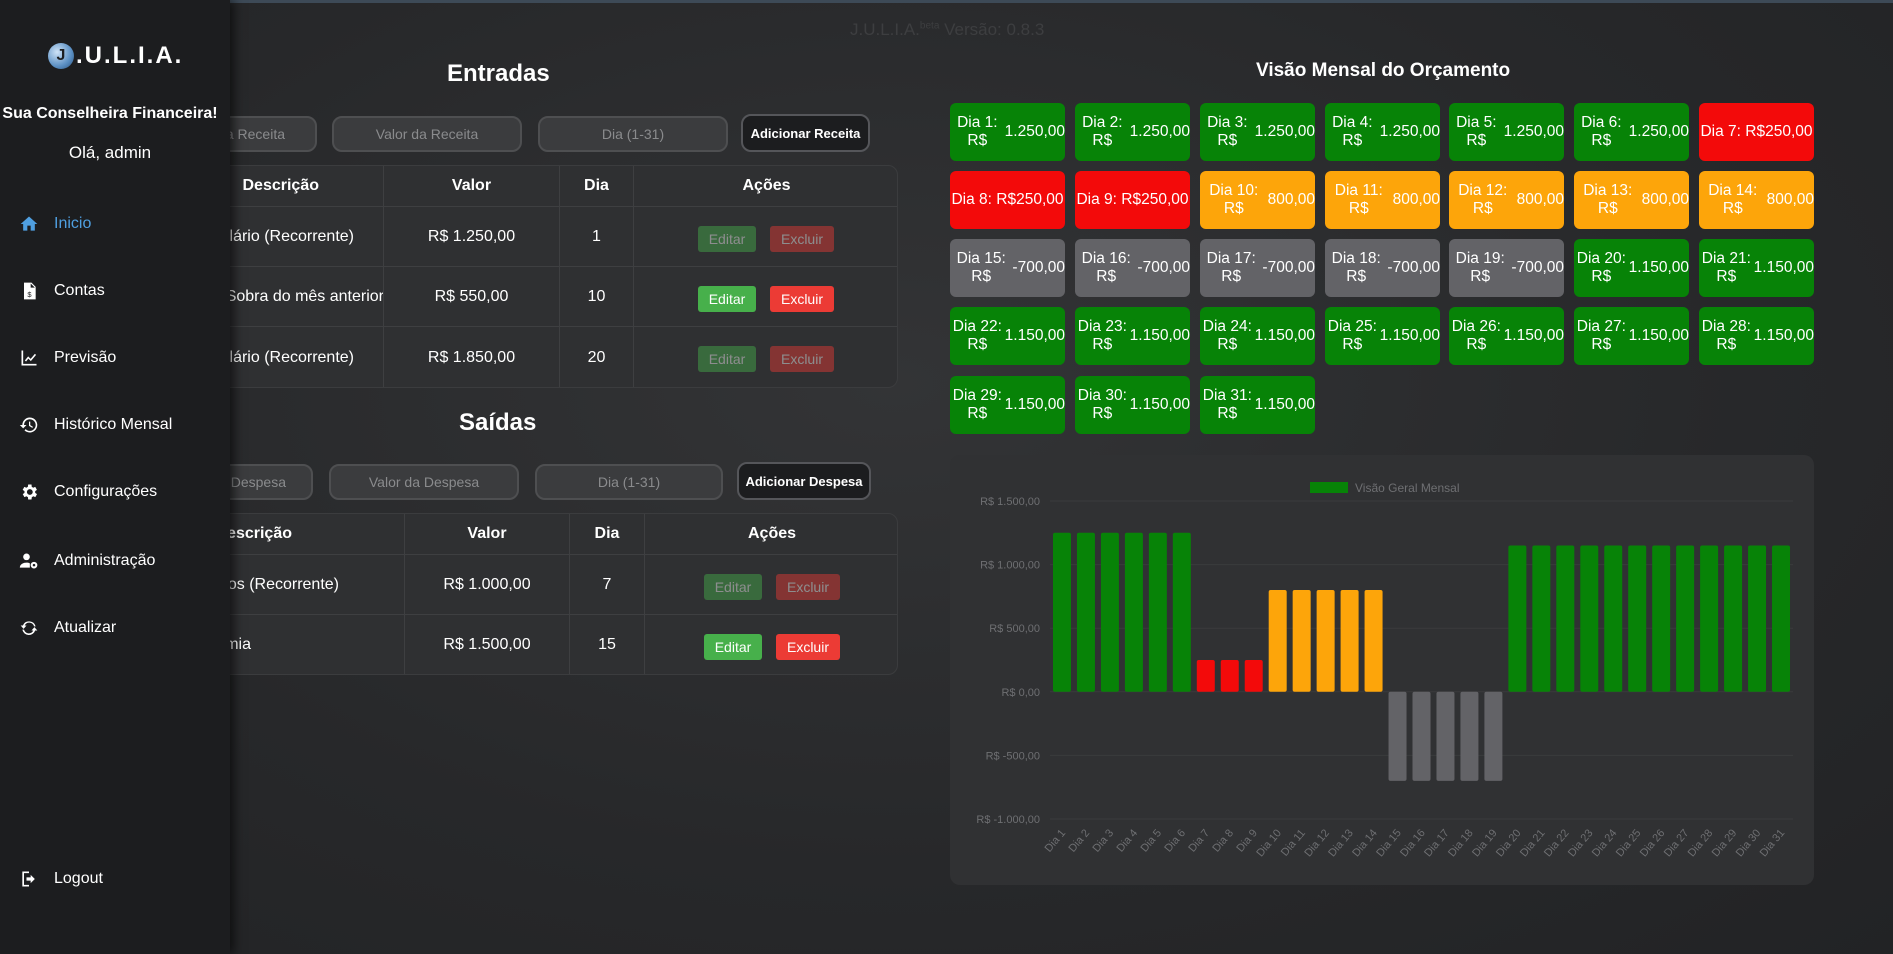 This screenshot has width=1893, height=954. Describe the element at coordinates (1358, 199) in the screenshot. I see `day-box-label: Dia 11: R$` at that location.